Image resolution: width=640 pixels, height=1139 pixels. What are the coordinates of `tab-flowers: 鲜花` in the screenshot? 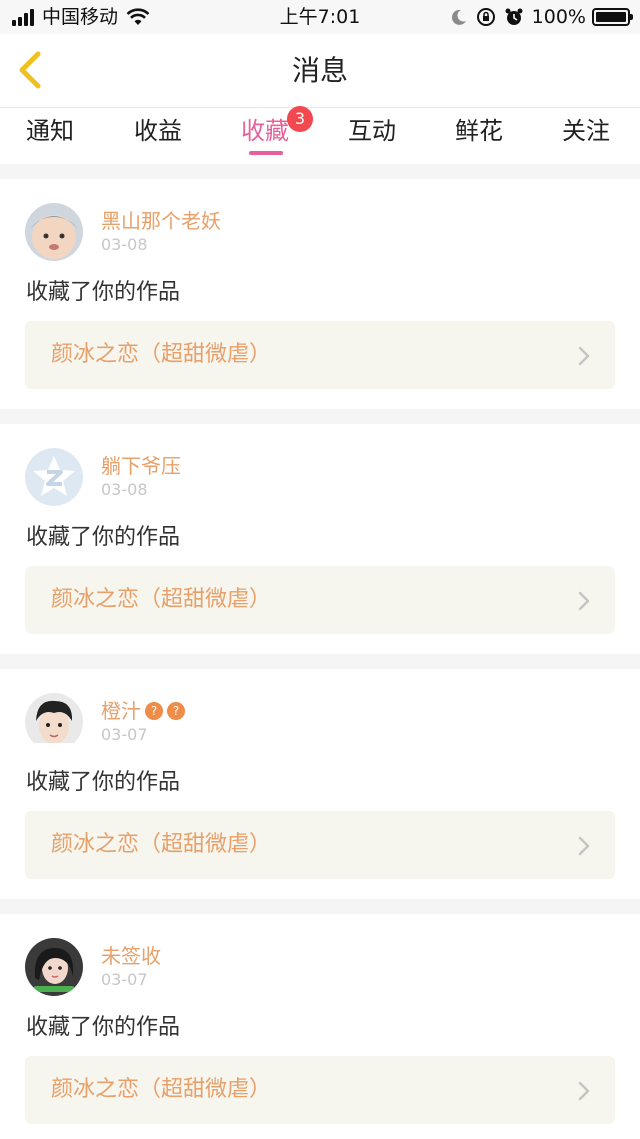 It's located at (479, 131).